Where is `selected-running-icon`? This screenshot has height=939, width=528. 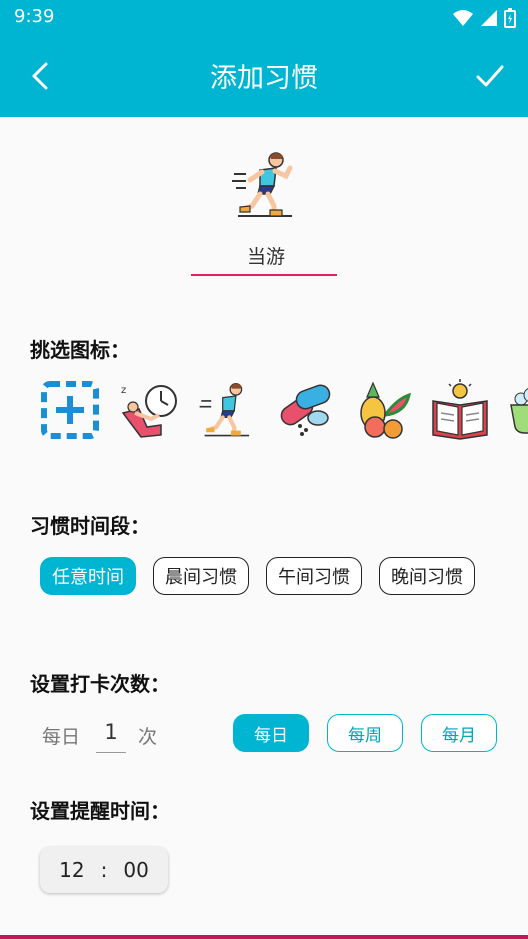
selected-running-icon is located at coordinates (264, 185).